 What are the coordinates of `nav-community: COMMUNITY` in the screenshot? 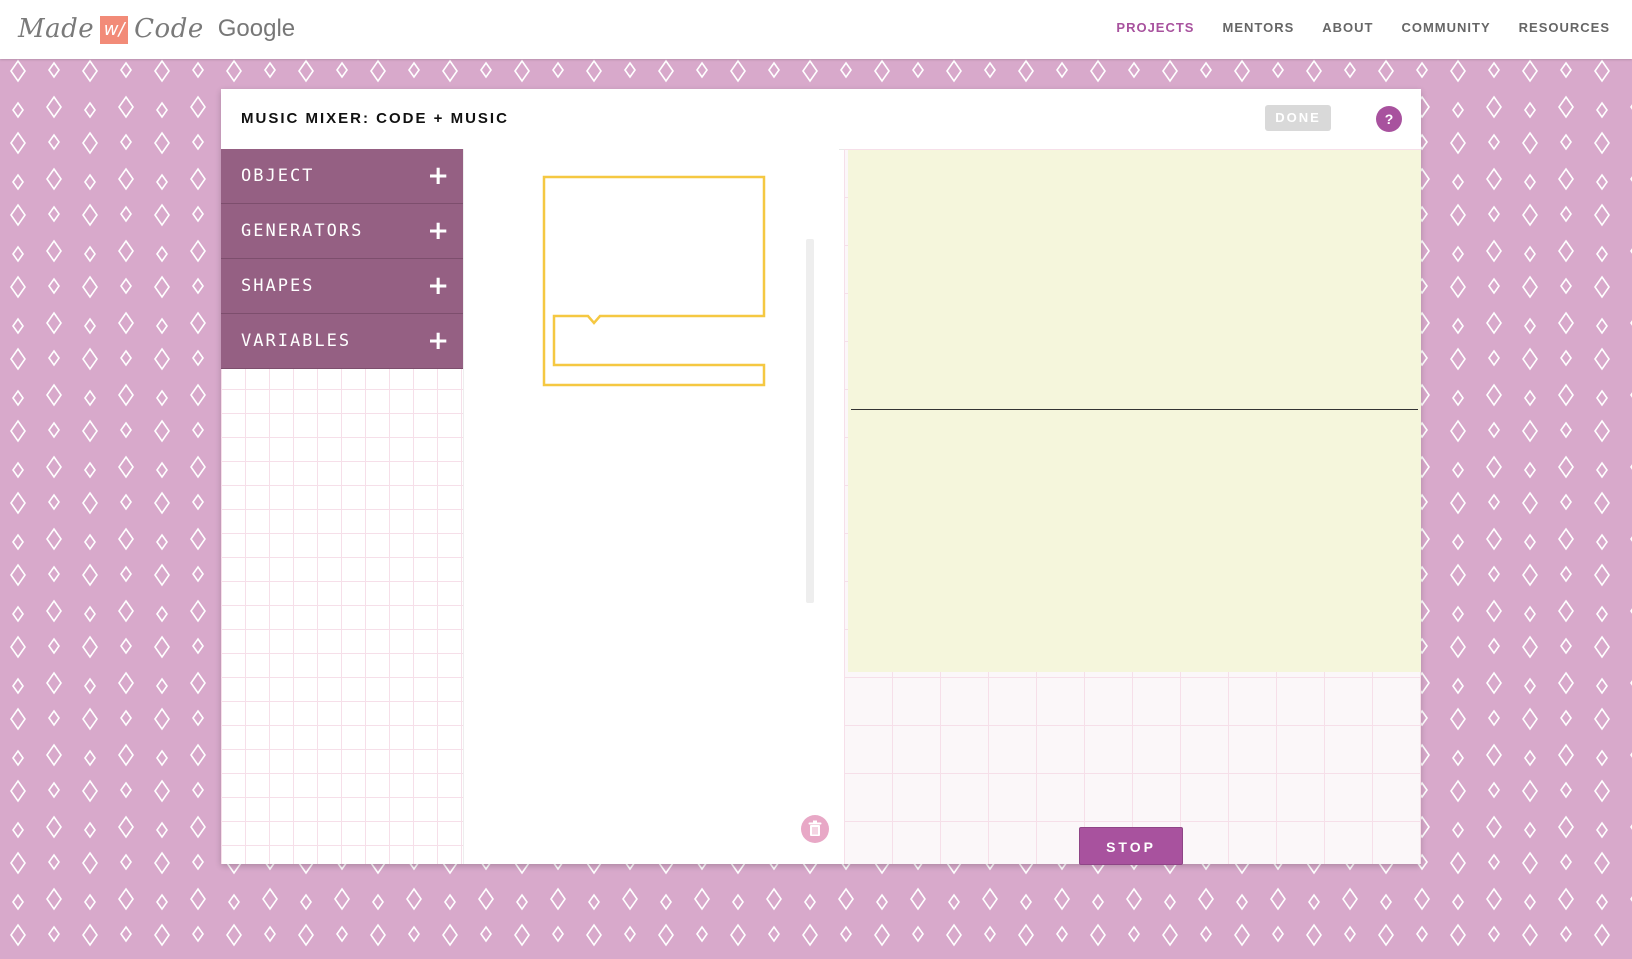 It's located at (1445, 27).